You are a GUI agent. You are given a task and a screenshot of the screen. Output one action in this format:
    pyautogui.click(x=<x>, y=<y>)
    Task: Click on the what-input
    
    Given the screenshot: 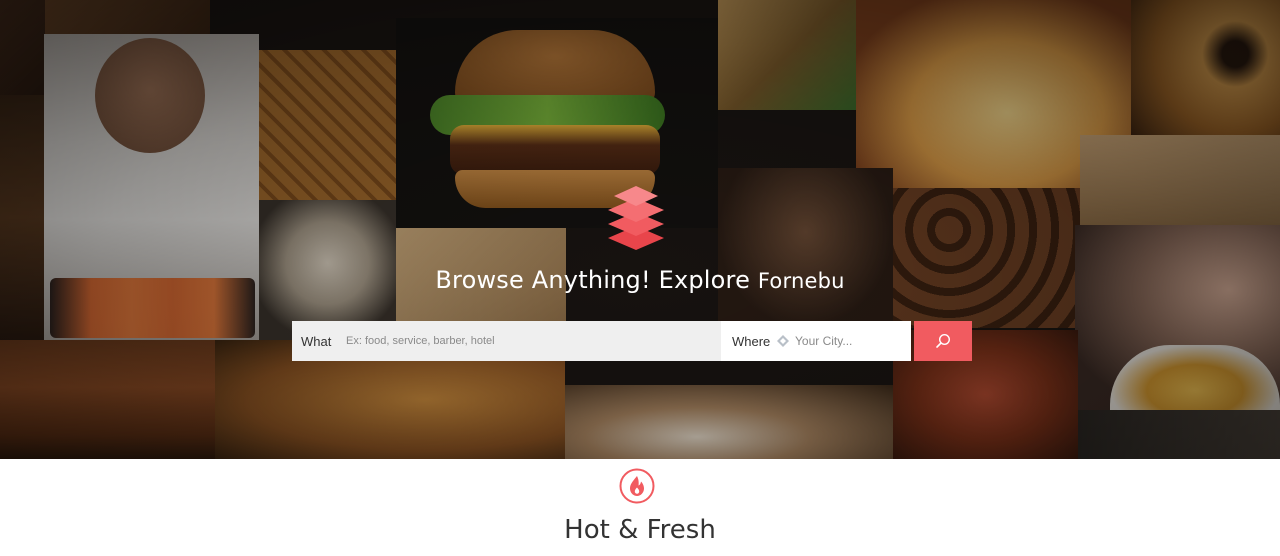 What is the action you would take?
    pyautogui.click(x=526, y=341)
    